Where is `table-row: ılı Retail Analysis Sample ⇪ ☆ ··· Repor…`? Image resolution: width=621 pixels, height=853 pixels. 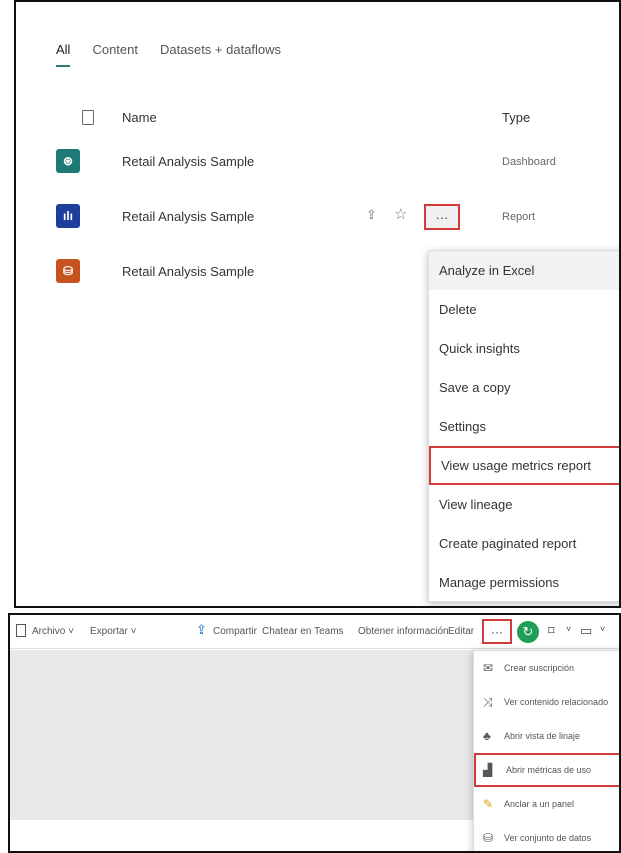 table-row: ılı Retail Analysis Sample ⇪ ☆ ··· Repor… is located at coordinates (317, 217).